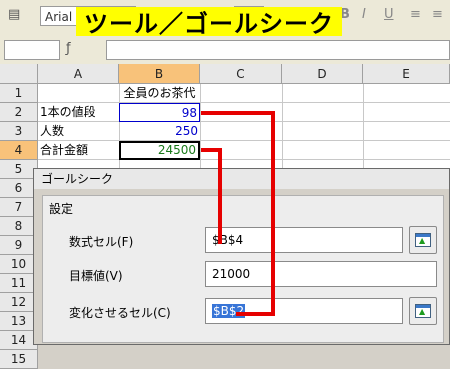  Describe the element at coordinates (120, 313) in the screenshot. I see `variable-cell-label: 変化させるセル(C)` at that location.